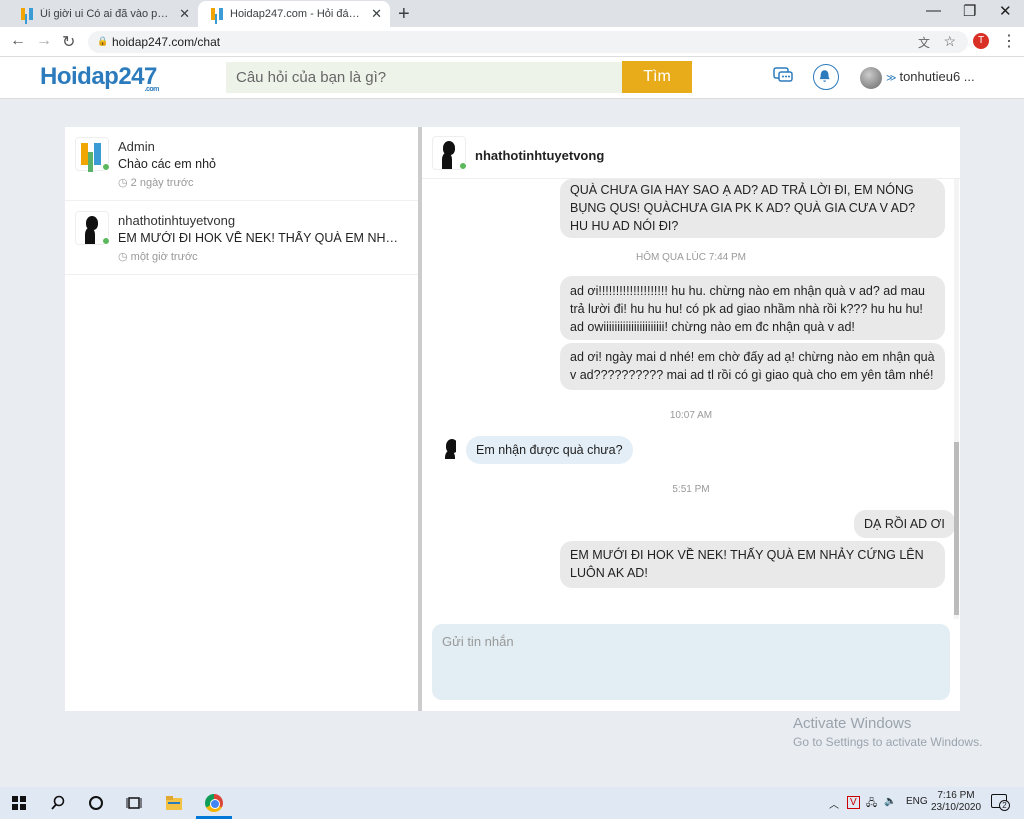 This screenshot has height=819, width=1024. Describe the element at coordinates (164, 257) in the screenshot. I see `conversation-time-text: một giờ trước` at that location.